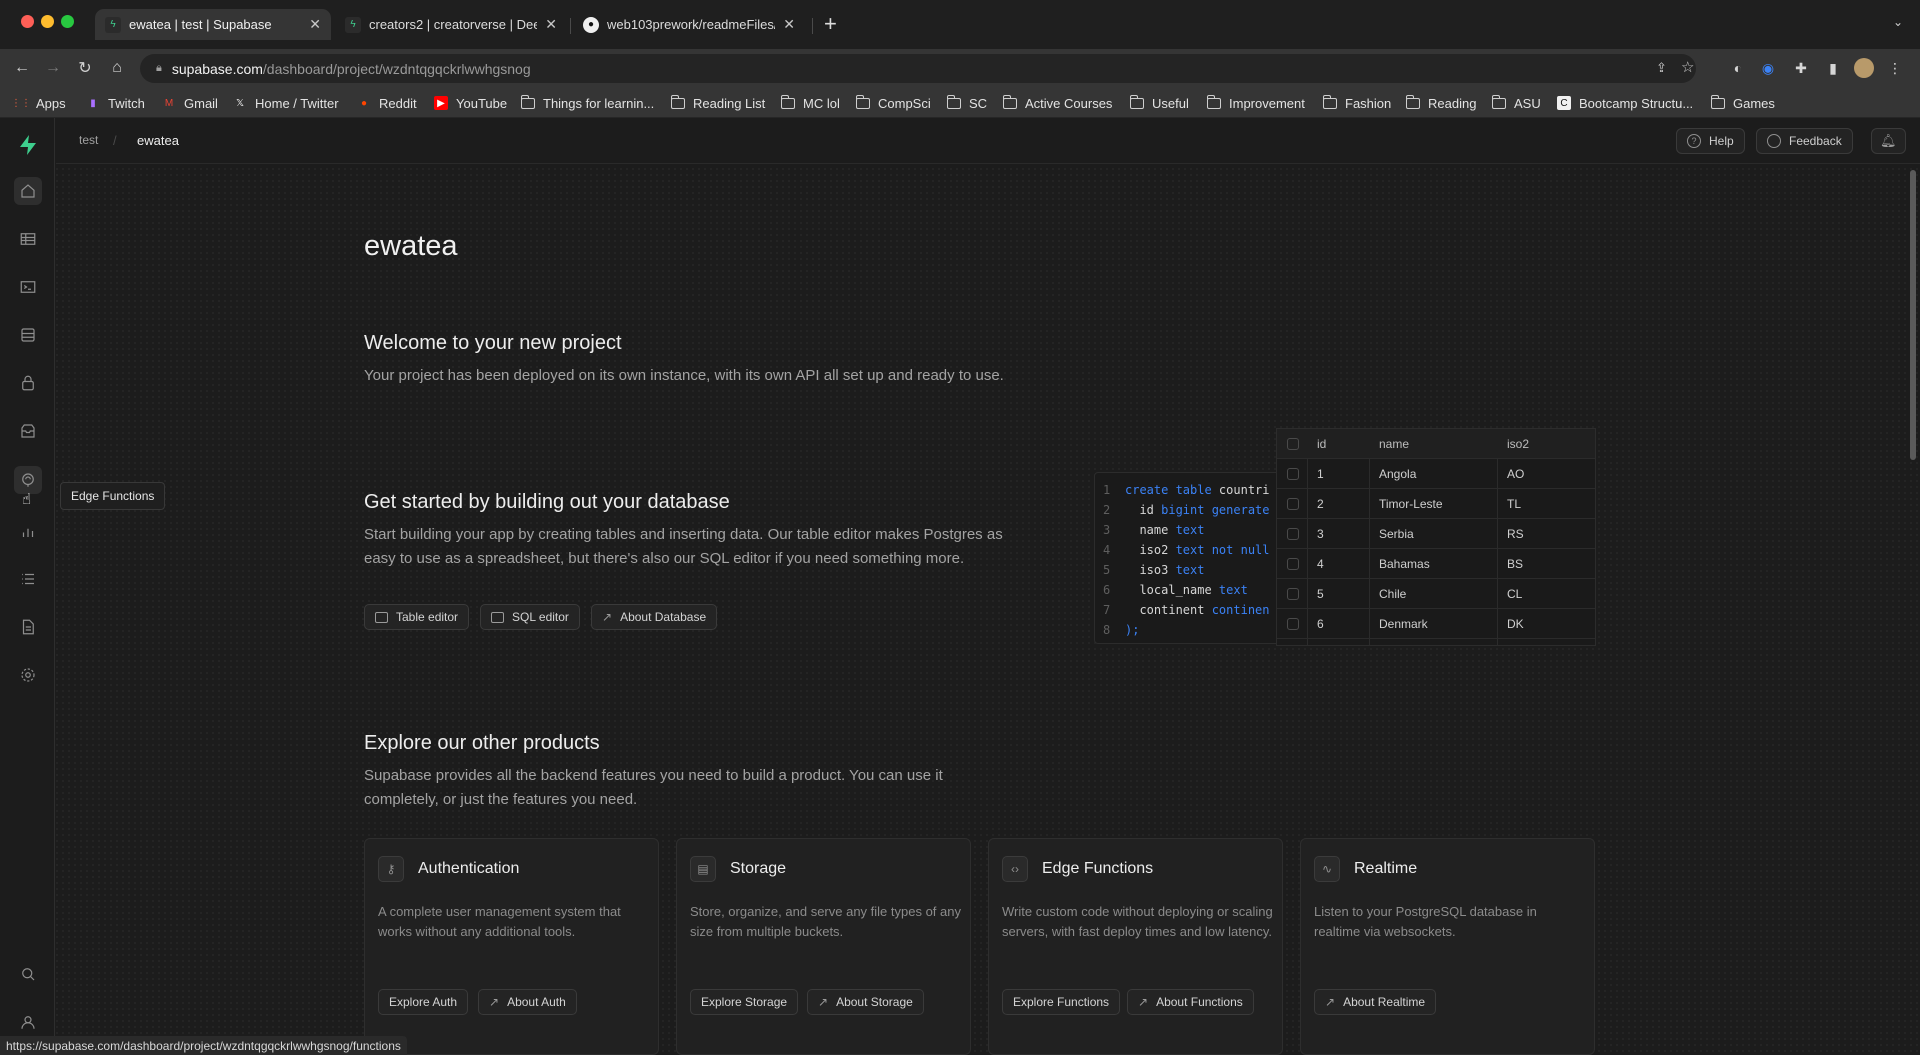 The width and height of the screenshot is (1920, 1055). Describe the element at coordinates (1153, 533) in the screenshot. I see `code-line: 3 name text` at that location.